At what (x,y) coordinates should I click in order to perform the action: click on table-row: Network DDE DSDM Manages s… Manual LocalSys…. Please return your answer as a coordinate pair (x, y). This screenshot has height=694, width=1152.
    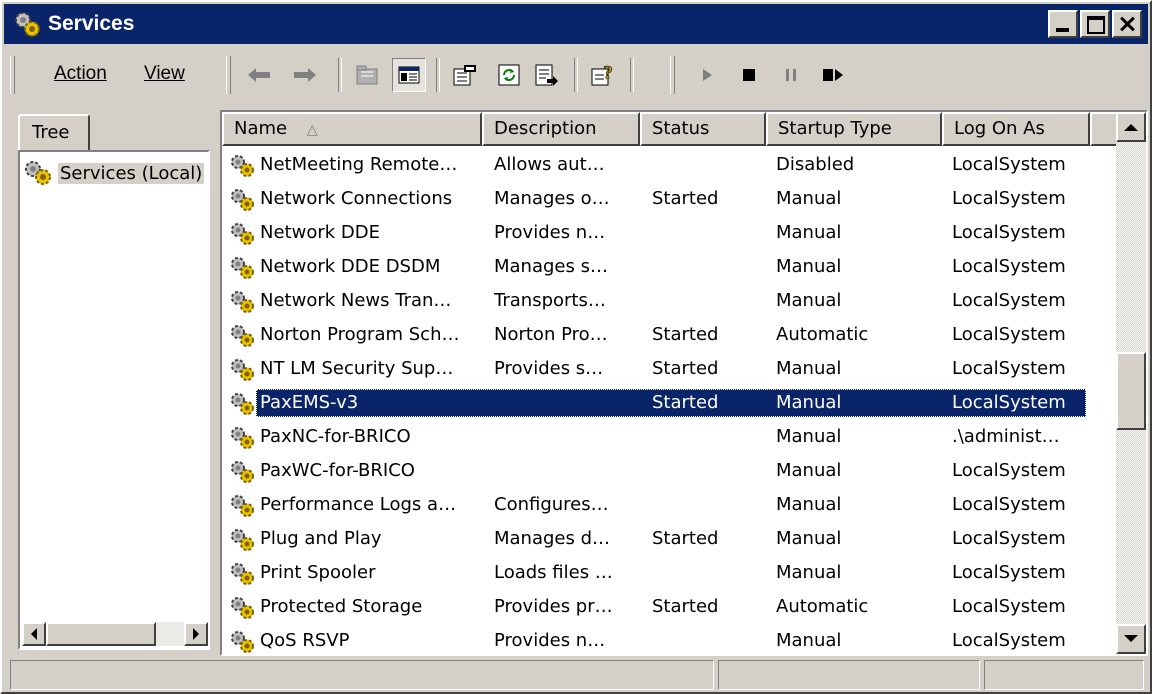
    Looking at the image, I should click on (672, 267).